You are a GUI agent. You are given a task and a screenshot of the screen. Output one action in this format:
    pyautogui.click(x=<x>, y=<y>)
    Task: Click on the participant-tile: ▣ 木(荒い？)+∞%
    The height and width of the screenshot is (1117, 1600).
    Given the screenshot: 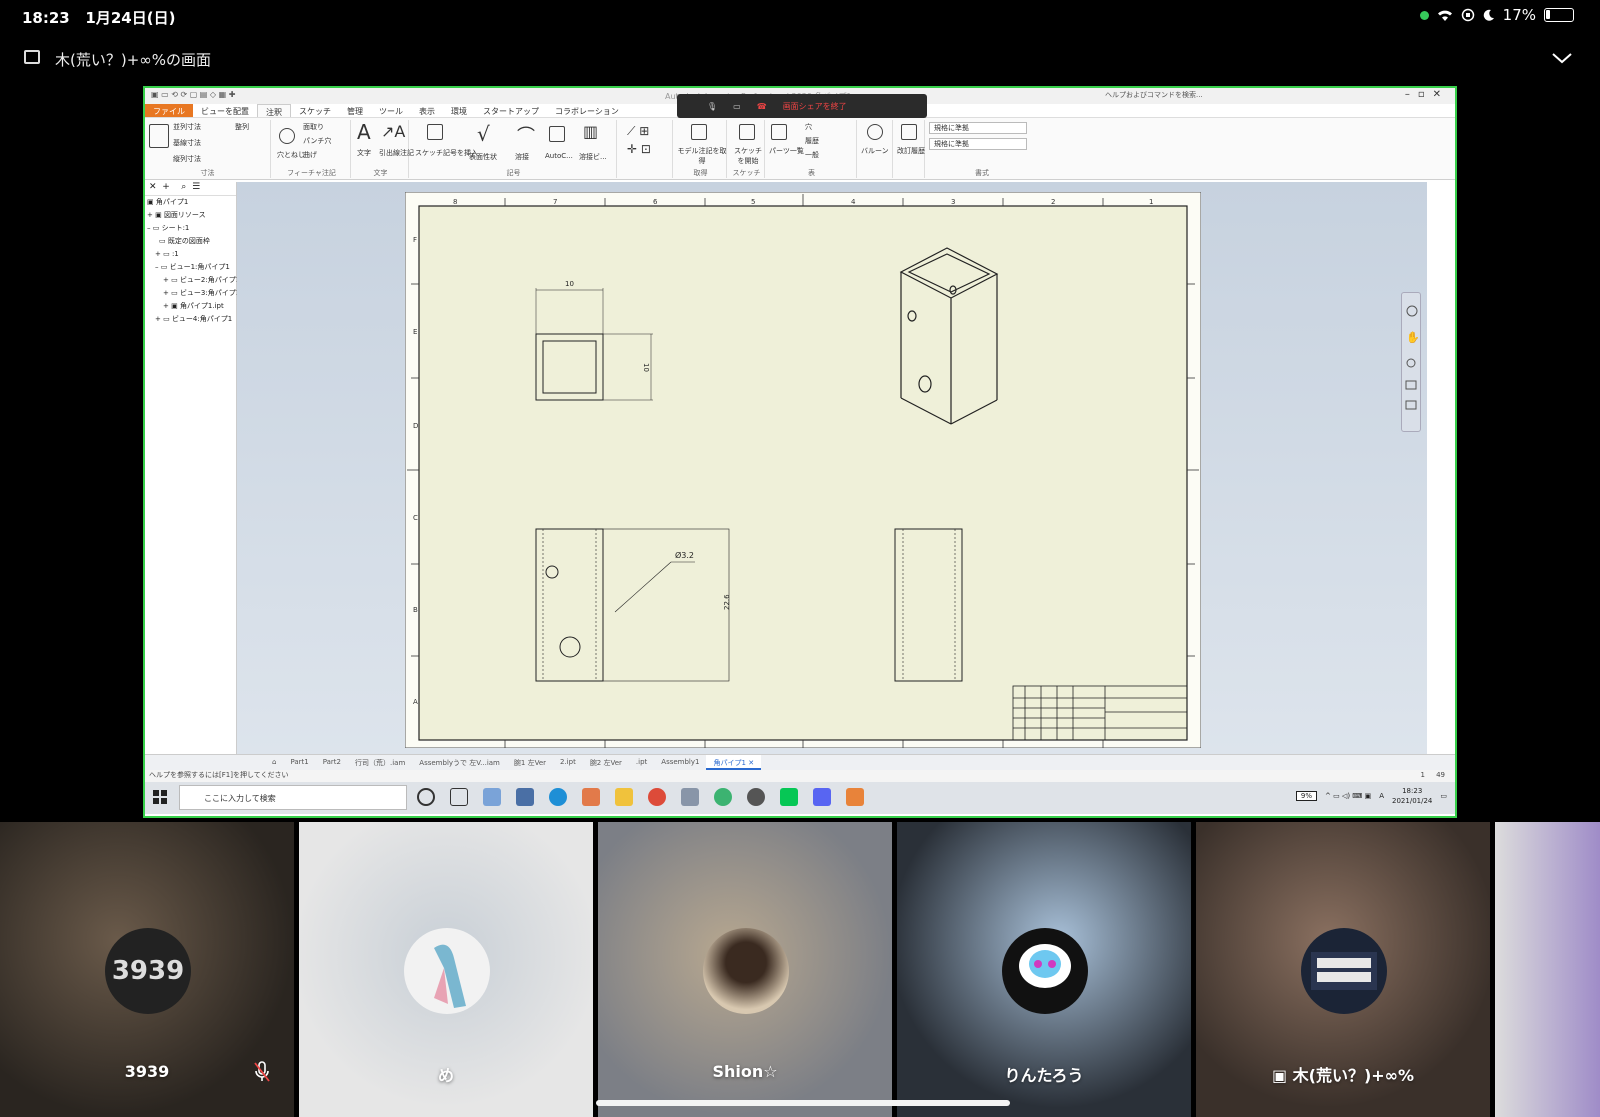 What is the action you would take?
    pyautogui.click(x=1343, y=969)
    